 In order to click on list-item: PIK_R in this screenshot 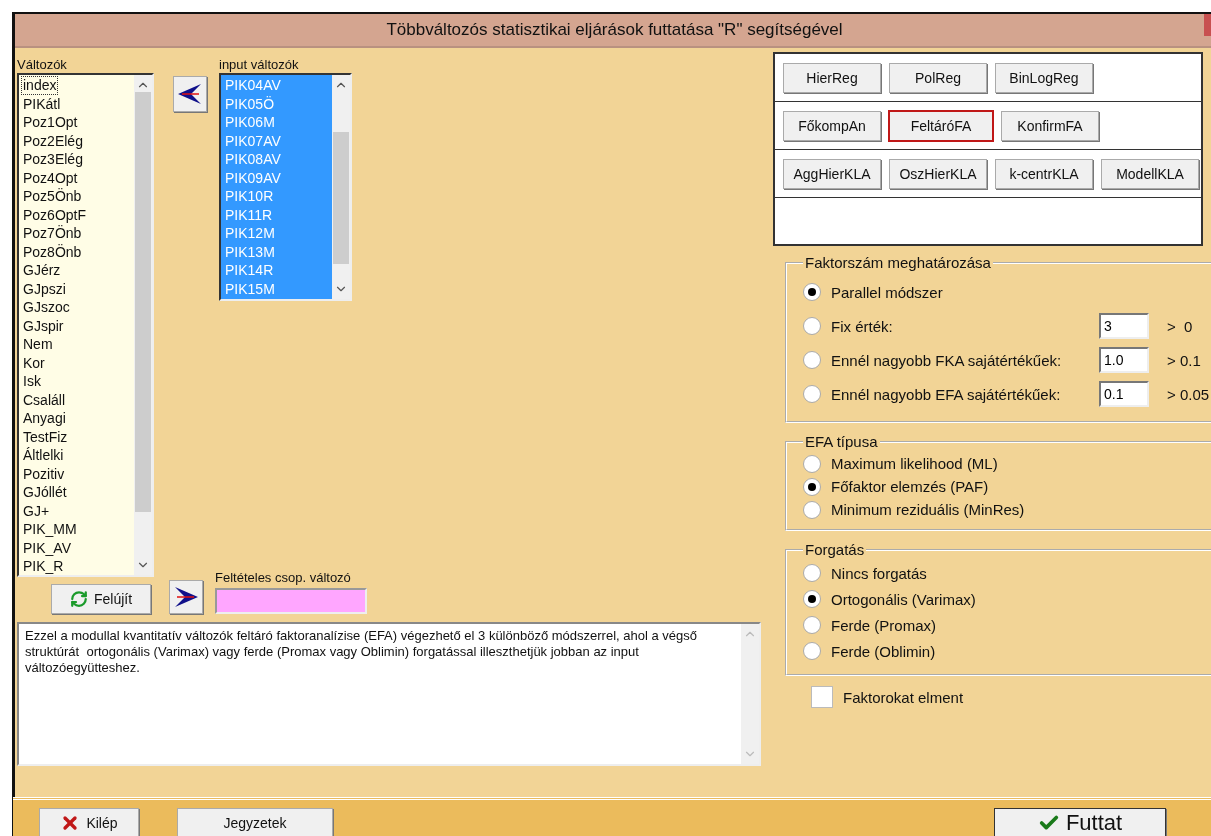, I will do `click(43, 566)`.